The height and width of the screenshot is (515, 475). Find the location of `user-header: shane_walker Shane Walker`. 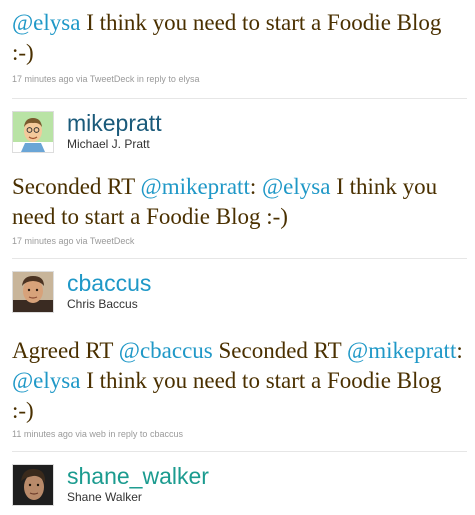

user-header: shane_walker Shane Walker is located at coordinates (232, 486).